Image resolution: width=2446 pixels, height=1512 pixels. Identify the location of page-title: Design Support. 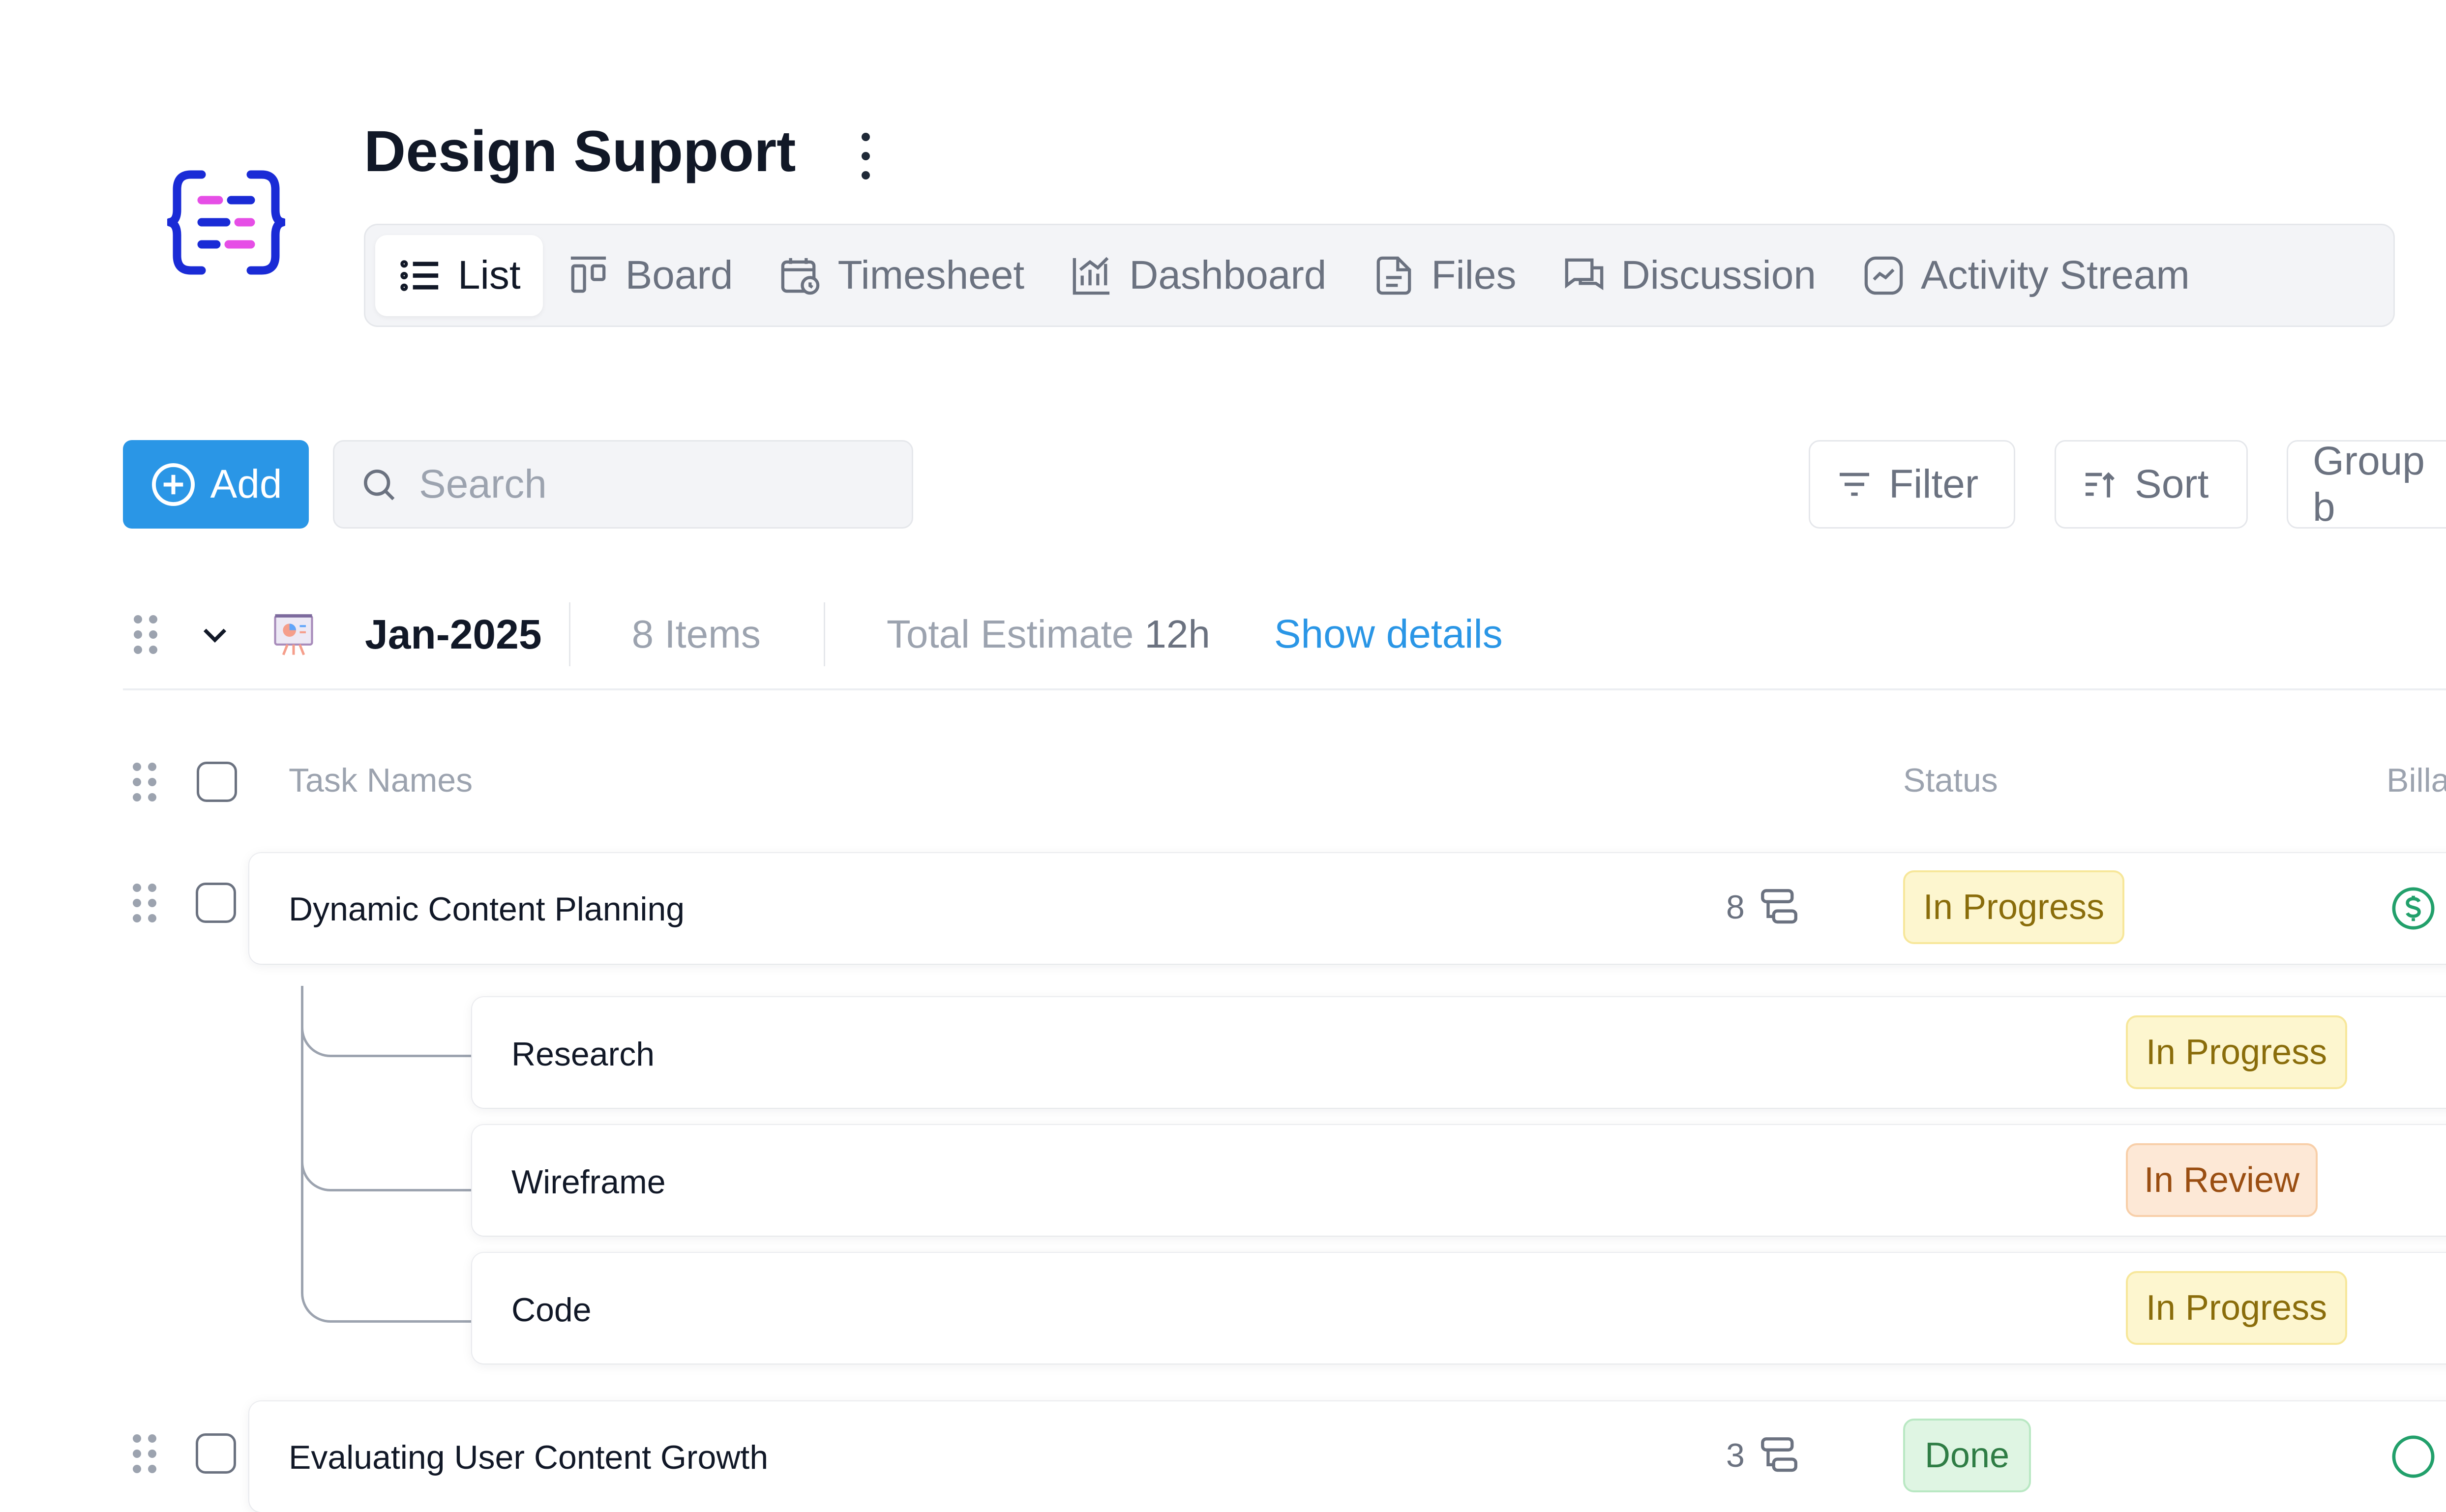
(580, 151).